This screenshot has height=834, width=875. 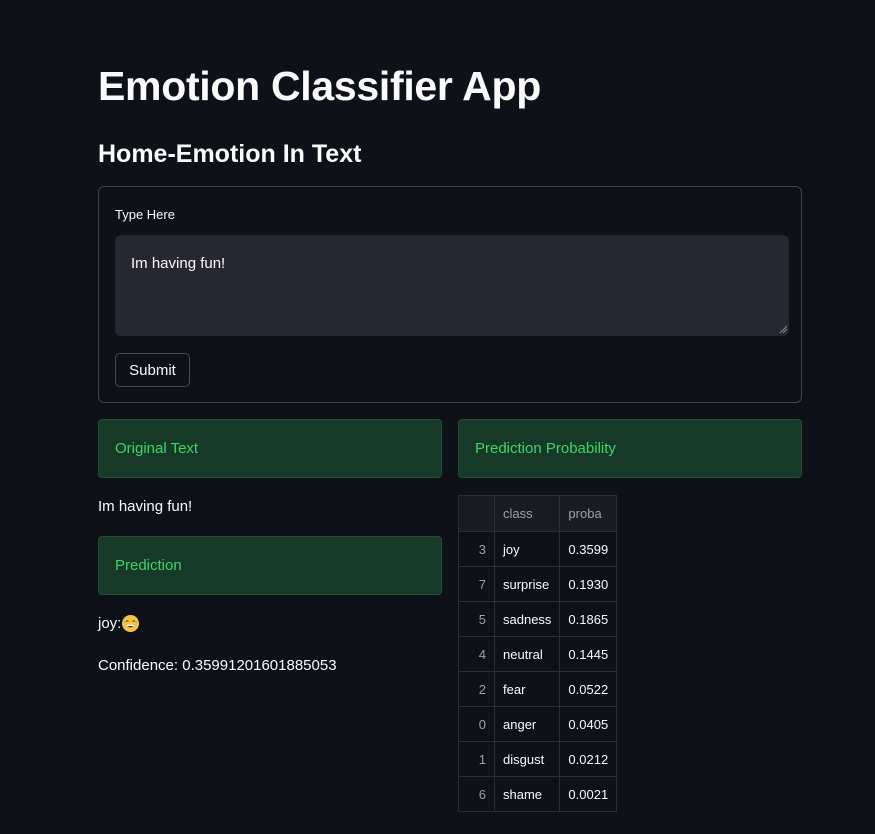 I want to click on cell-class: shame, so click(x=527, y=794).